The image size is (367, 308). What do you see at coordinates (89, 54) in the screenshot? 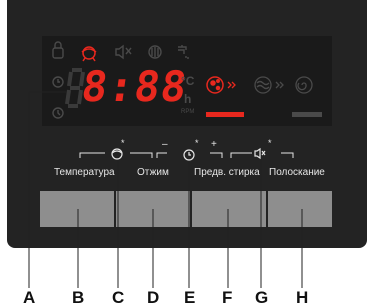
I see `wash-active-icon` at bounding box center [89, 54].